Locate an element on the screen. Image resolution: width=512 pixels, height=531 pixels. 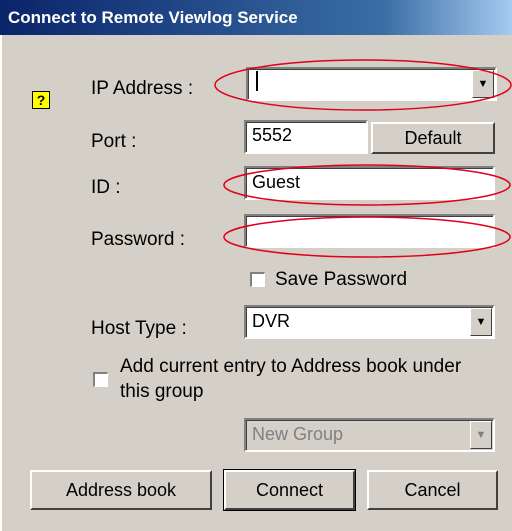
add-entry-label-line2: this group is located at coordinates (162, 391).